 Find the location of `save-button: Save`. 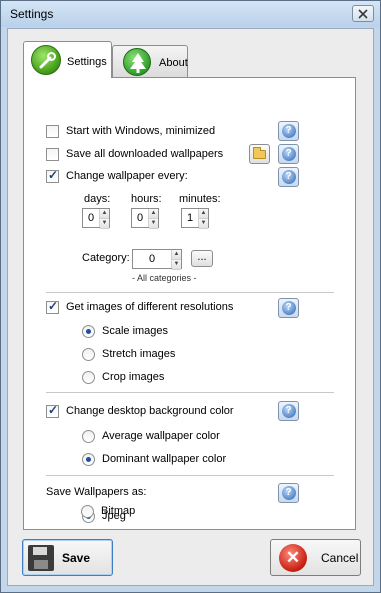

save-button: Save is located at coordinates (67, 557).